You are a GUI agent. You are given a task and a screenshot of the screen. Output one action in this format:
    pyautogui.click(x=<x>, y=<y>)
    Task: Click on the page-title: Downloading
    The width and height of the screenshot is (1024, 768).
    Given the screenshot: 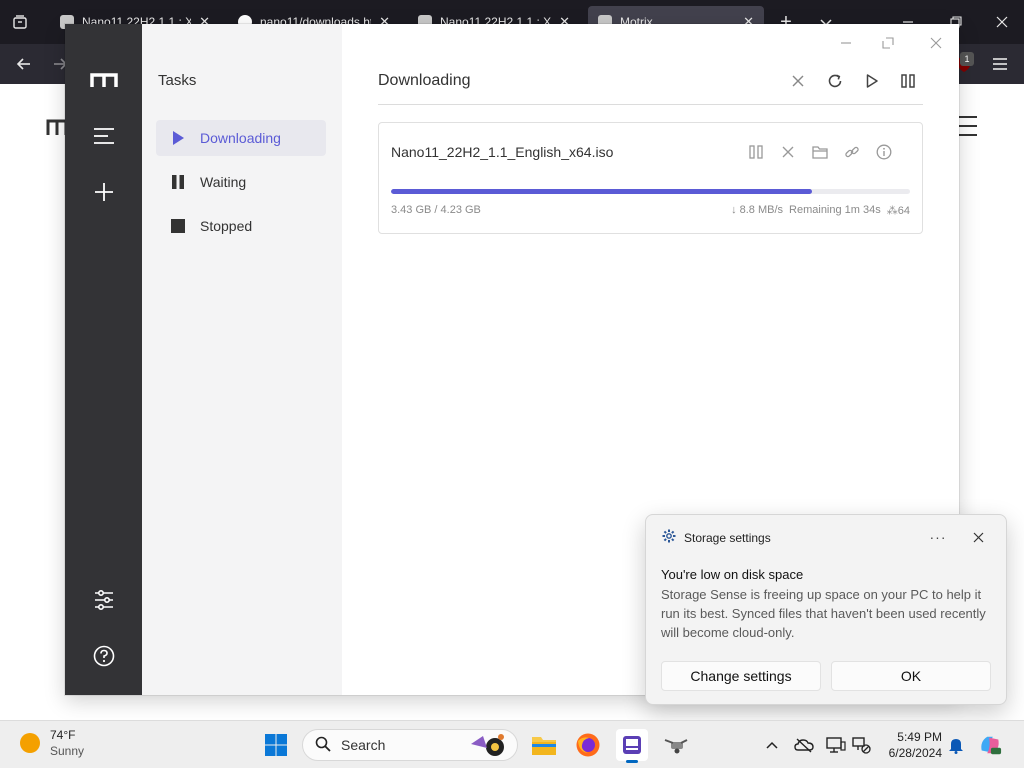 What is the action you would take?
    pyautogui.click(x=424, y=80)
    